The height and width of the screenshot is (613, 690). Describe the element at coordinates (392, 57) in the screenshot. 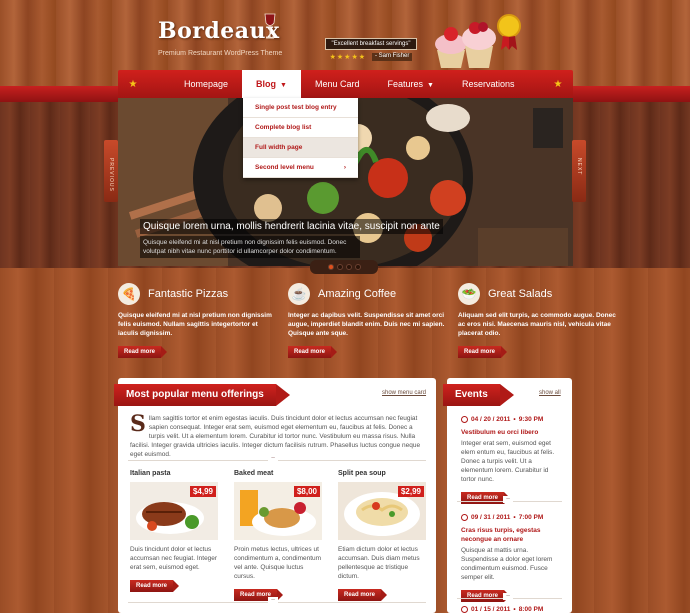

I see `testimonial-author: - Sam Fisher` at that location.